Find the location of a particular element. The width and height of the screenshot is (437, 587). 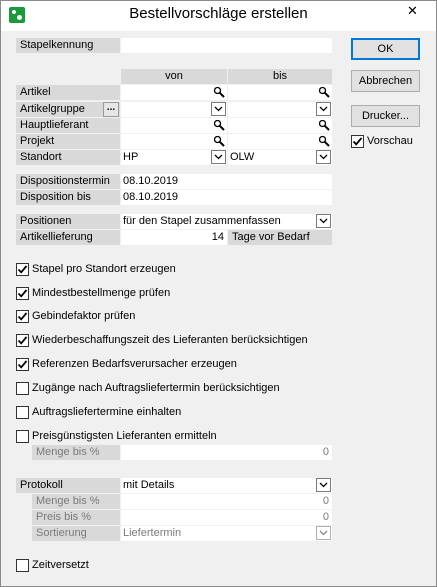

option-label: Gebindefaktor prüfen is located at coordinates (84, 316).